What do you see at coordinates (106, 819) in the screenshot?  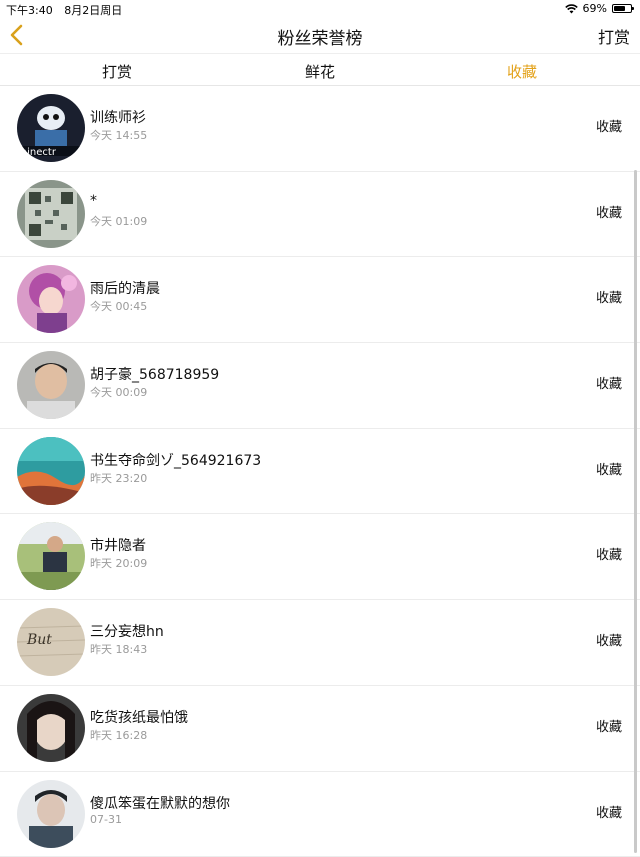 I see `timestamp: 07-31` at bounding box center [106, 819].